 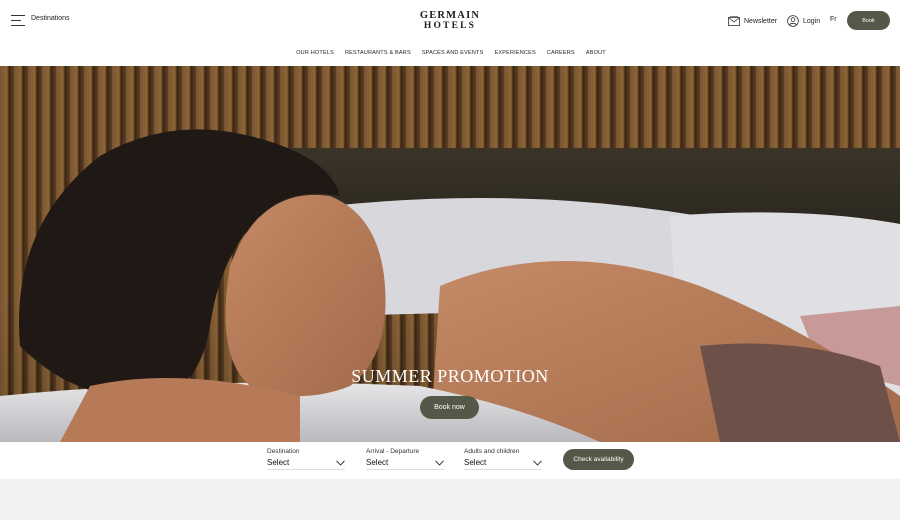 What do you see at coordinates (449, 407) in the screenshot?
I see `hero-book-now-button: Book now` at bounding box center [449, 407].